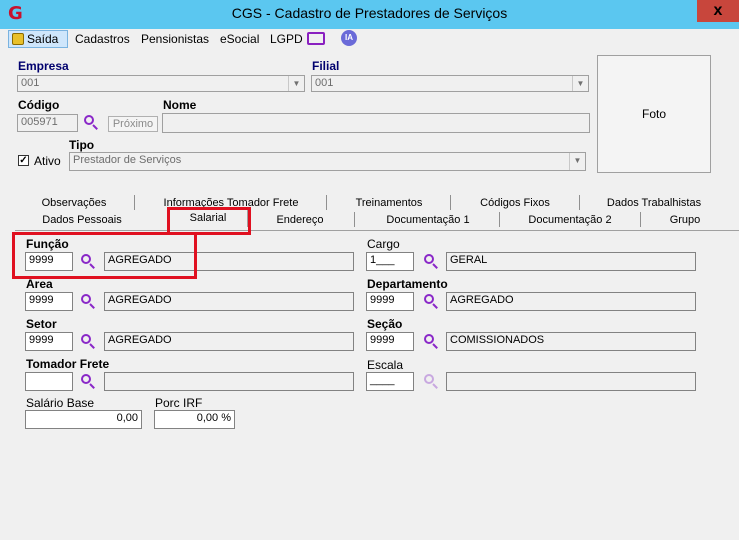 The height and width of the screenshot is (540, 739). What do you see at coordinates (88, 381) in the screenshot?
I see `tomador-search-icon` at bounding box center [88, 381].